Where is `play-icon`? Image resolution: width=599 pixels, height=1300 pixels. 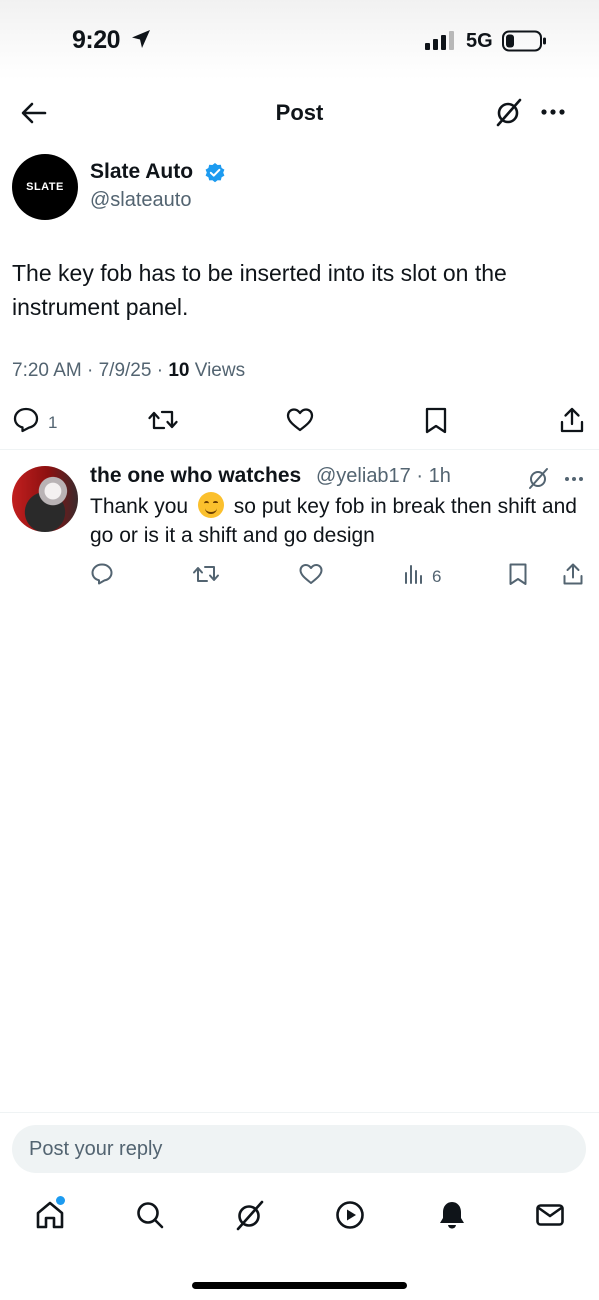 play-icon is located at coordinates (350, 1217).